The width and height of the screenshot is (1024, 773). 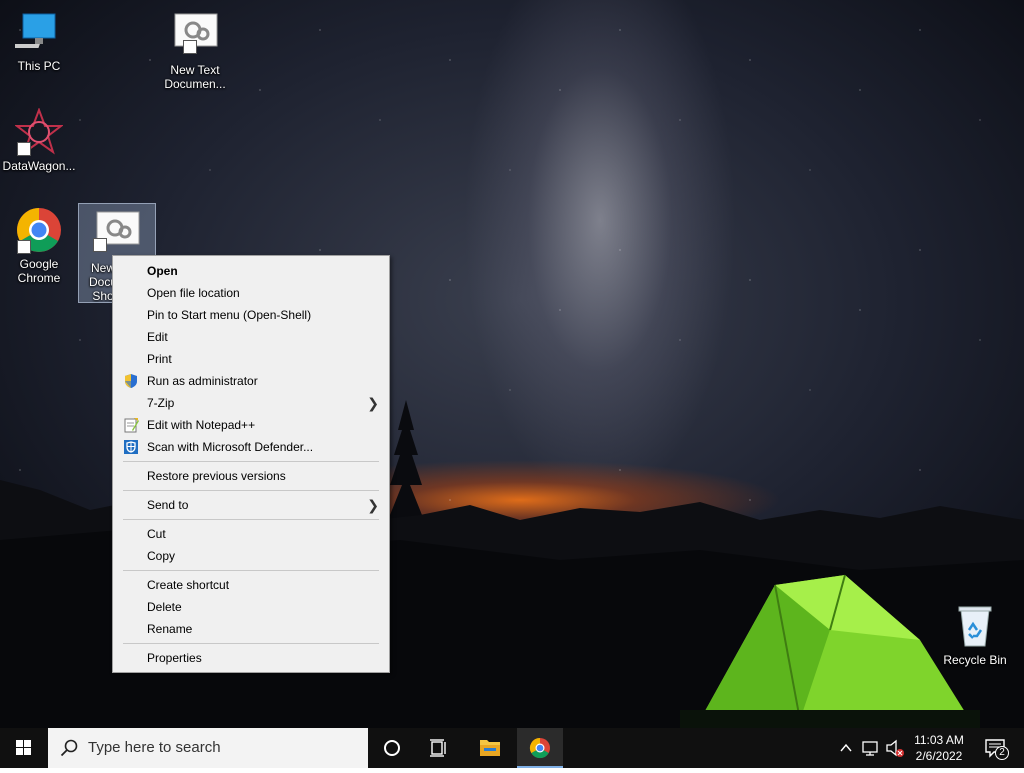 I want to click on datawagon-logo-icon, so click(x=39, y=131).